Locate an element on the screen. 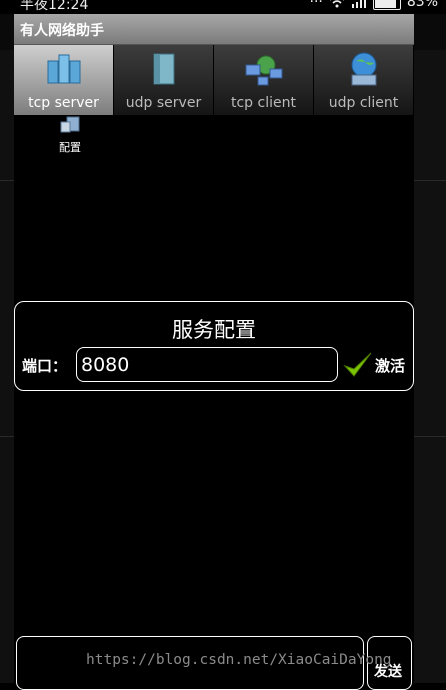 Image resolution: width=446 pixels, height=690 pixels. service-config-dialog: 服务配置 端口： 激活 is located at coordinates (214, 346).